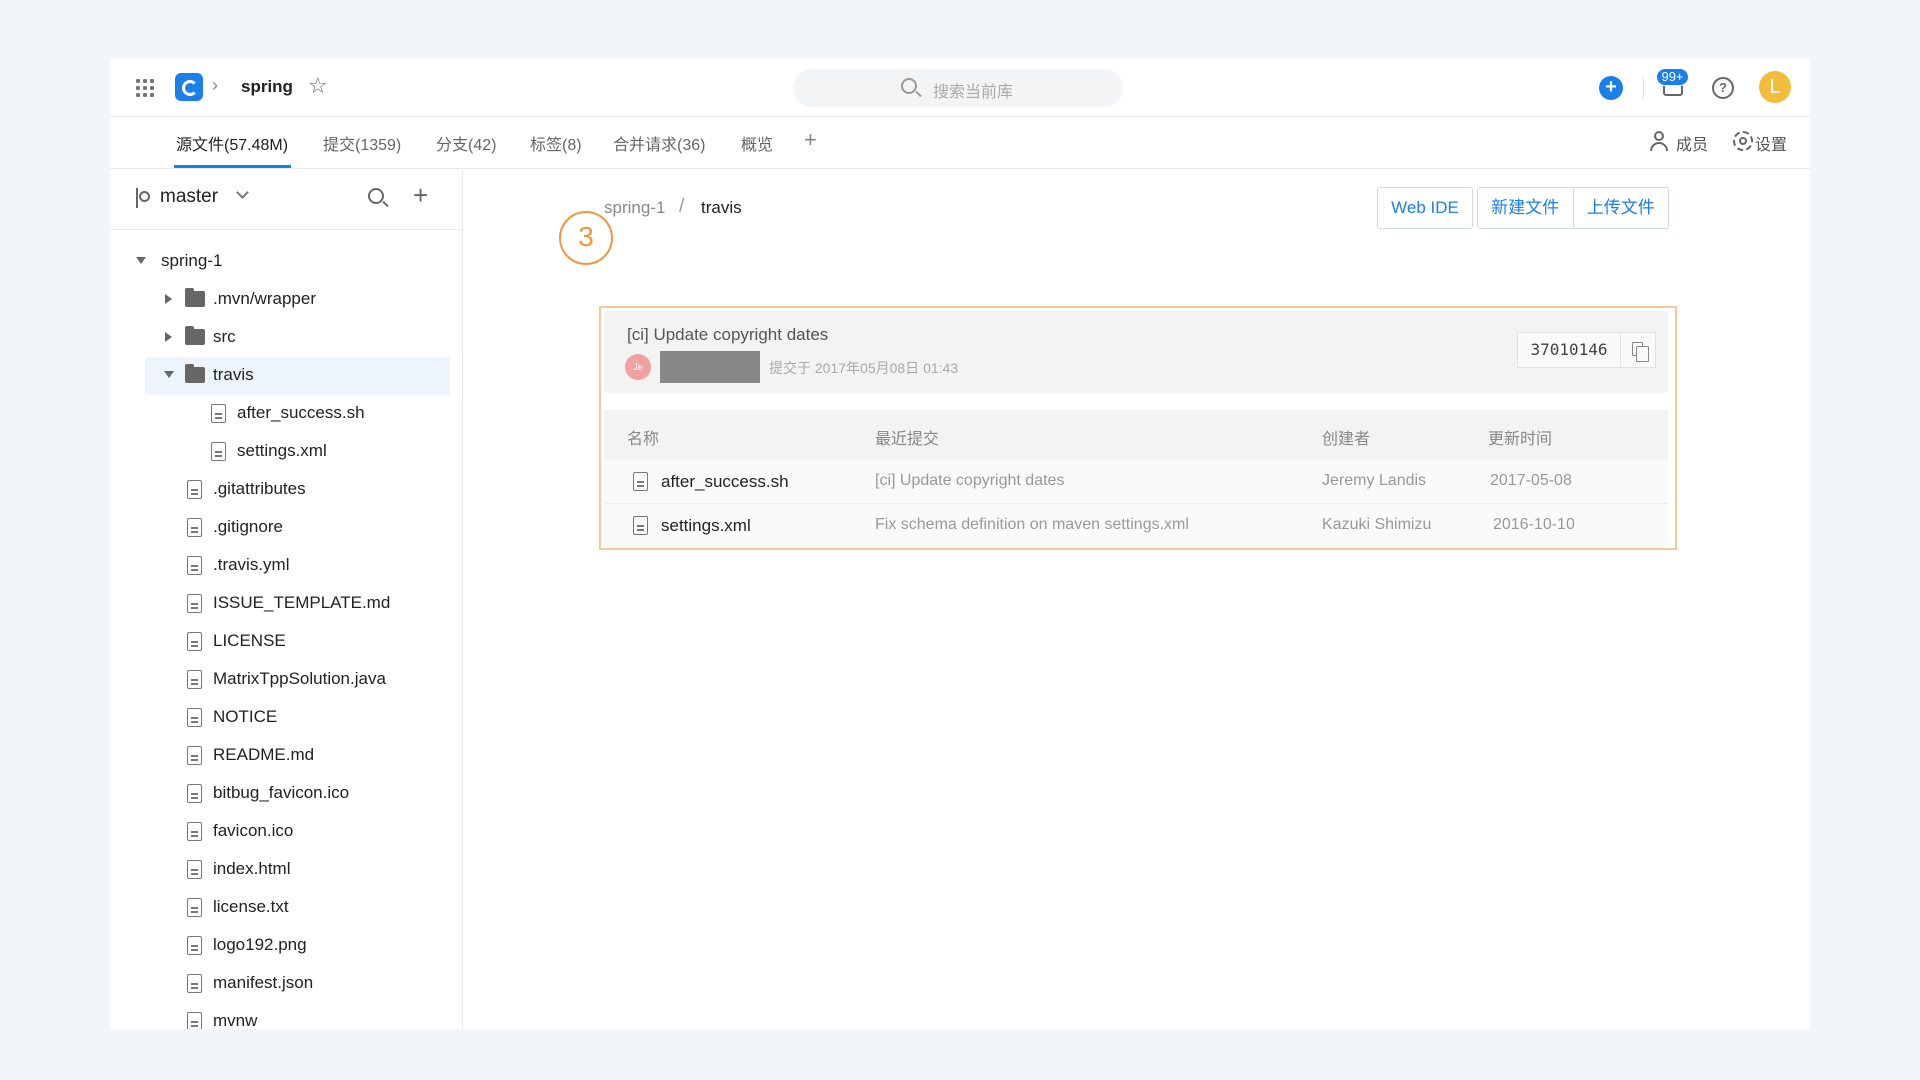 The image size is (1920, 1080). I want to click on tree-item-label: MatrixTppSolution.java, so click(299, 678).